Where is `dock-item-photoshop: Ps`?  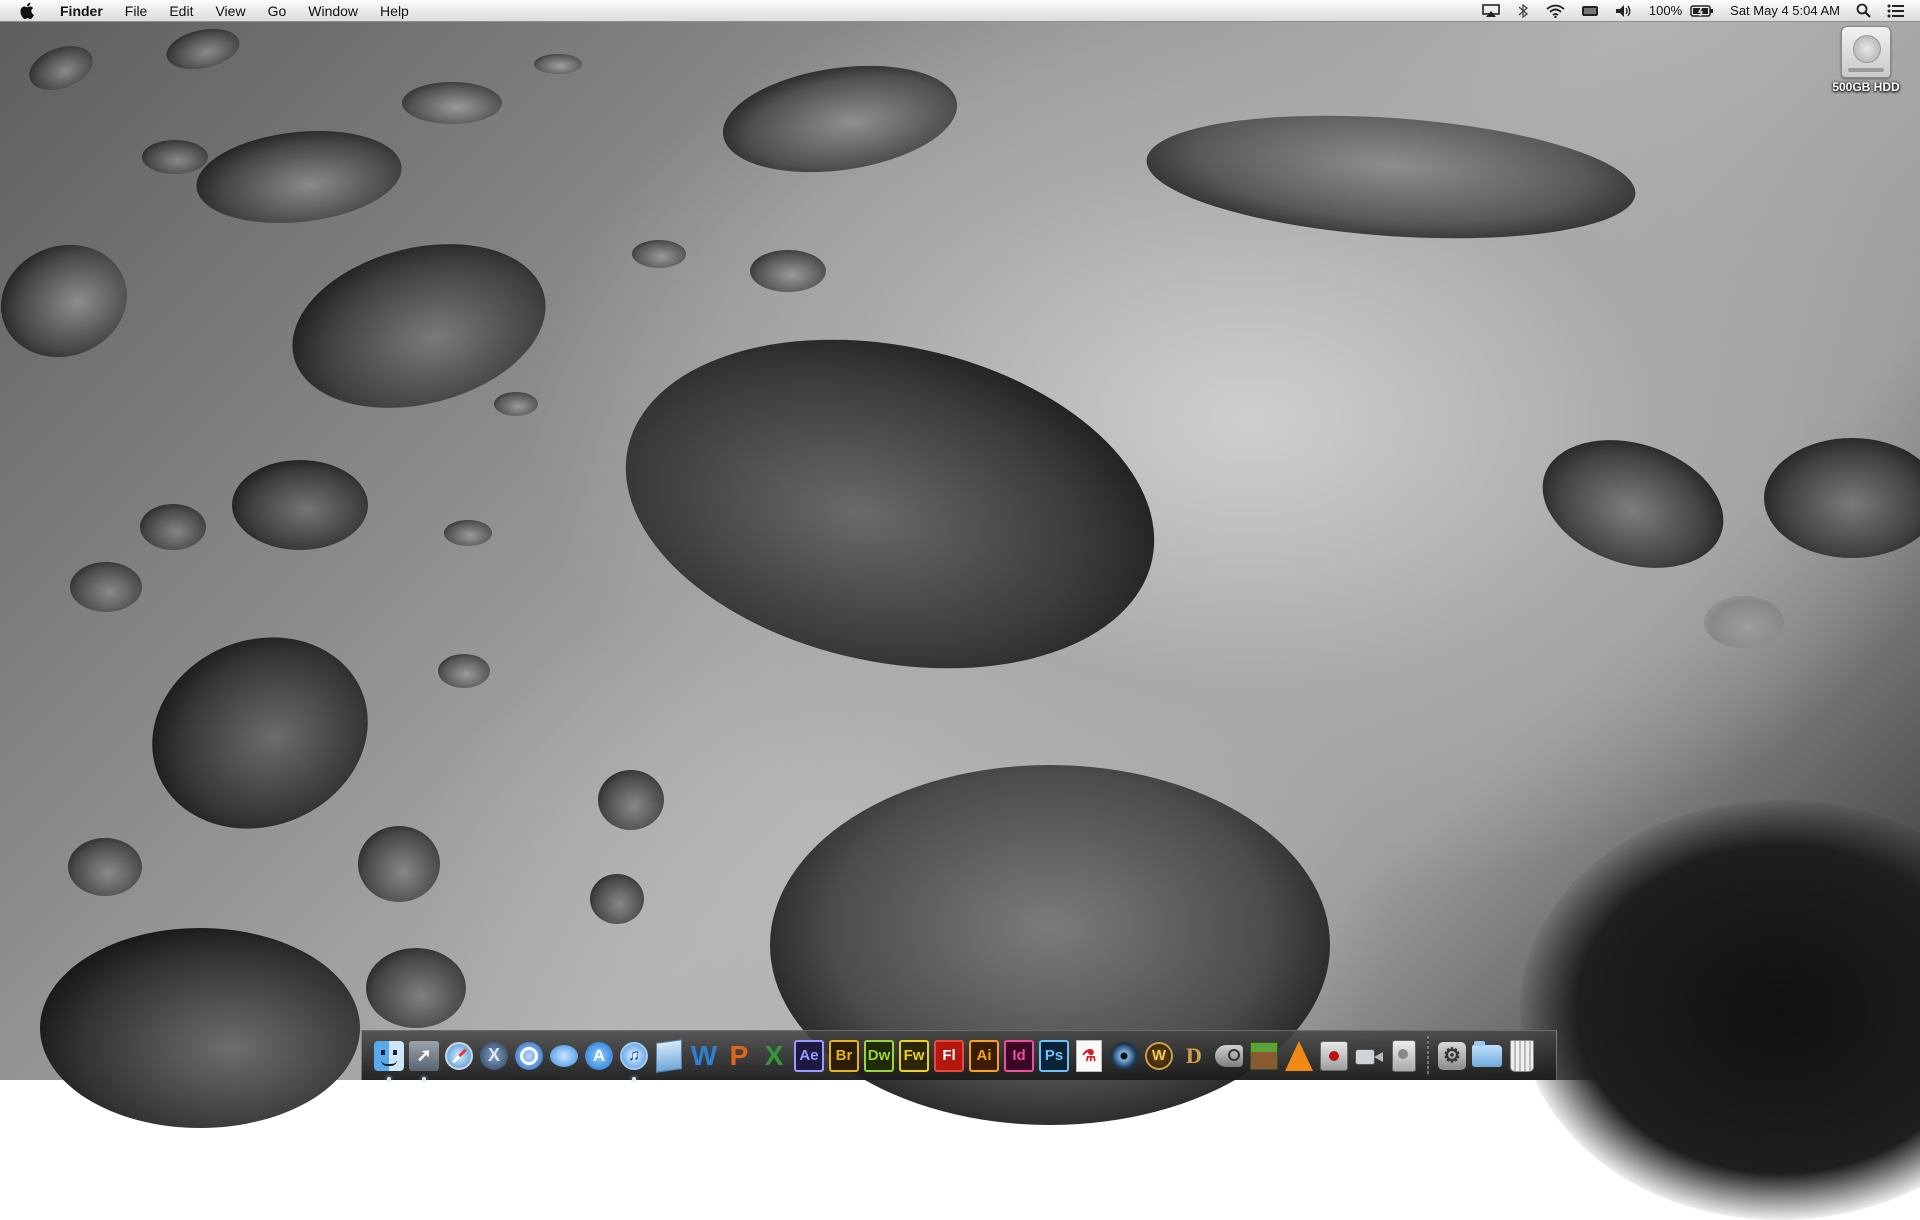
dock-item-photoshop: Ps is located at coordinates (1054, 1055).